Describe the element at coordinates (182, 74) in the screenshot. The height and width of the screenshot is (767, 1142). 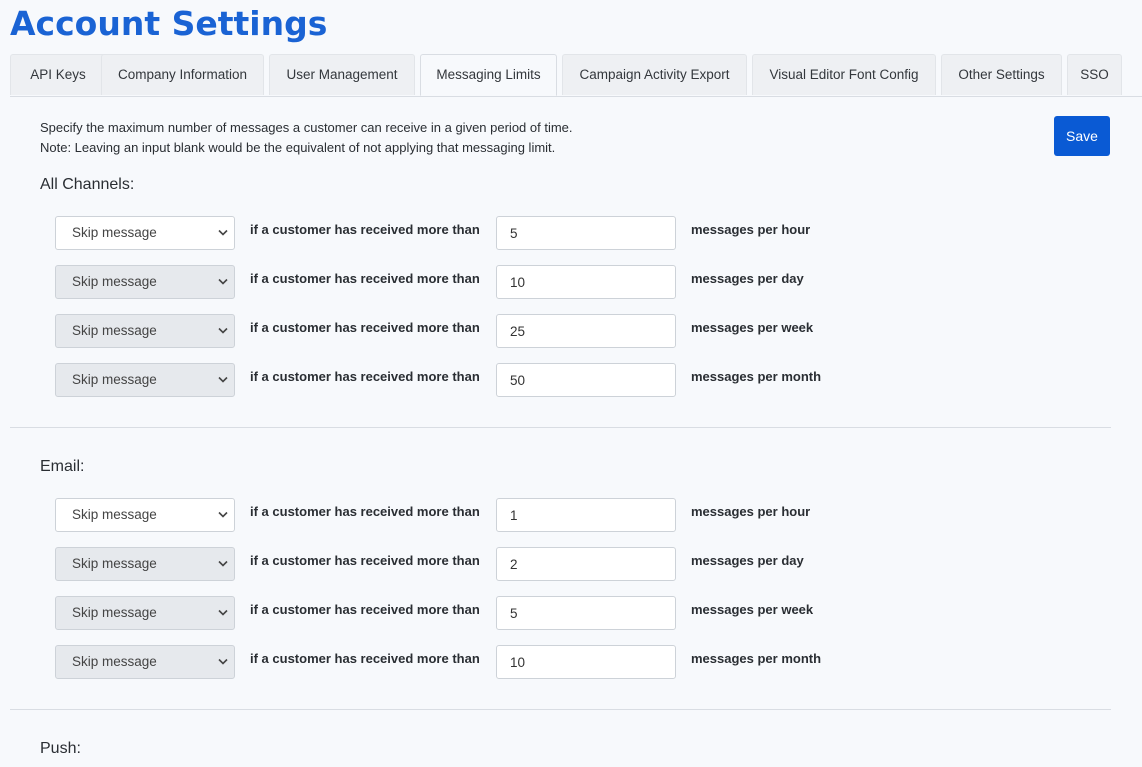
I see `tab-company-information: Company Information` at that location.